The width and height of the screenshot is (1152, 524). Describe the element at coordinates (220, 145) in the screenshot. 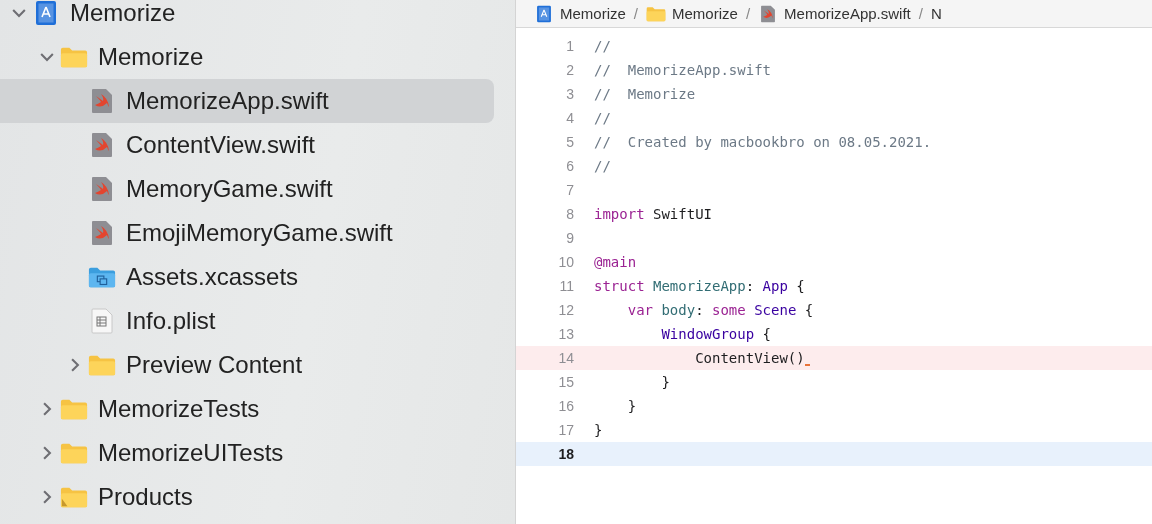

I see `file-name: ContentView.swift` at that location.